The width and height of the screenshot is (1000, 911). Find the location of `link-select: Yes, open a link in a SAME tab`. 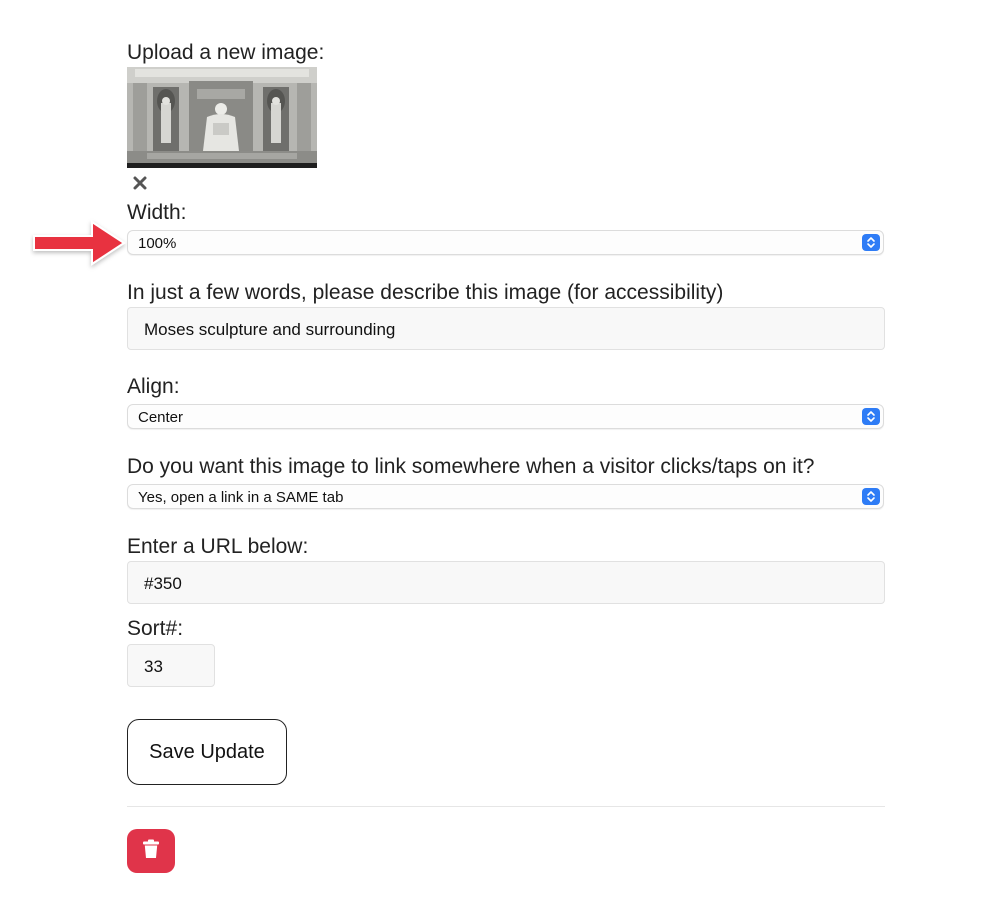

link-select: Yes, open a link in a SAME tab is located at coordinates (505, 496).